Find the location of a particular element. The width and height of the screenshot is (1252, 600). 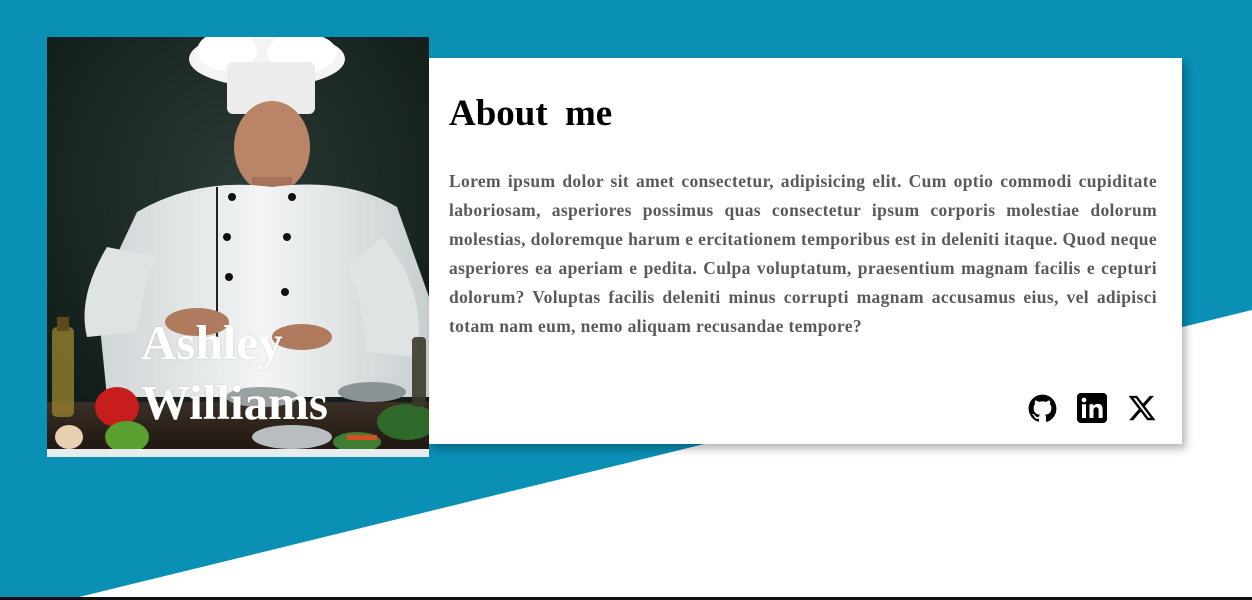

github-link is located at coordinates (1042, 408).